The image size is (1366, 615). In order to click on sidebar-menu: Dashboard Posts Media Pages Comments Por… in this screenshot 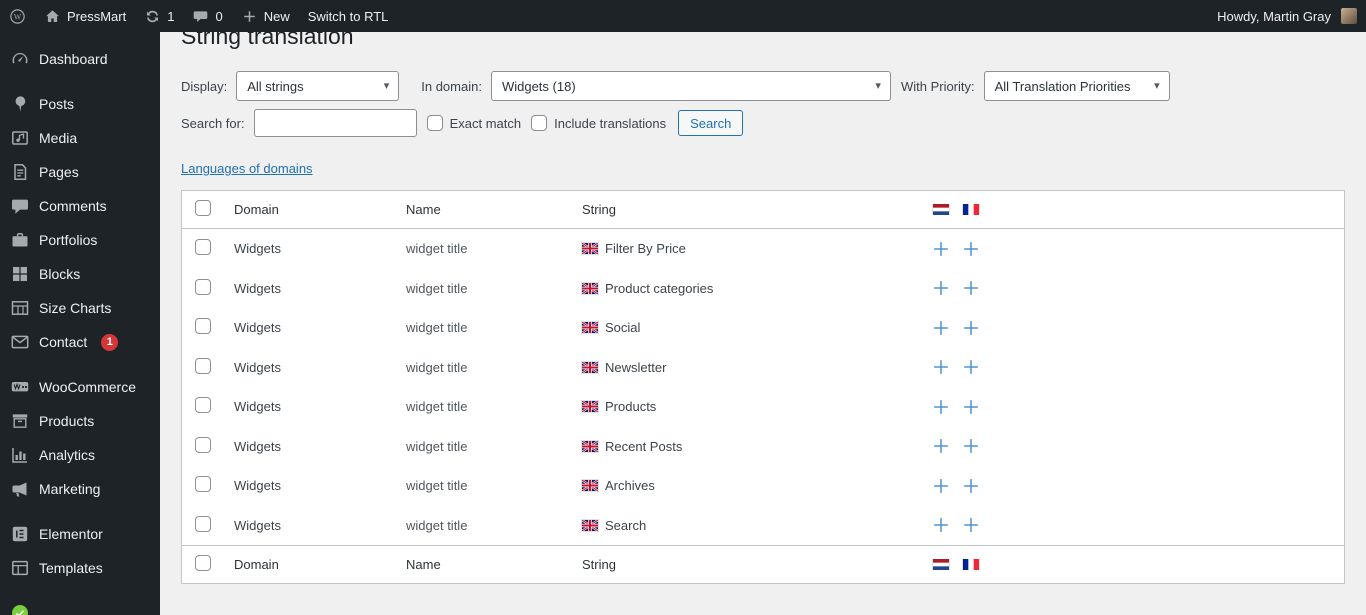, I will do `click(80, 323)`.